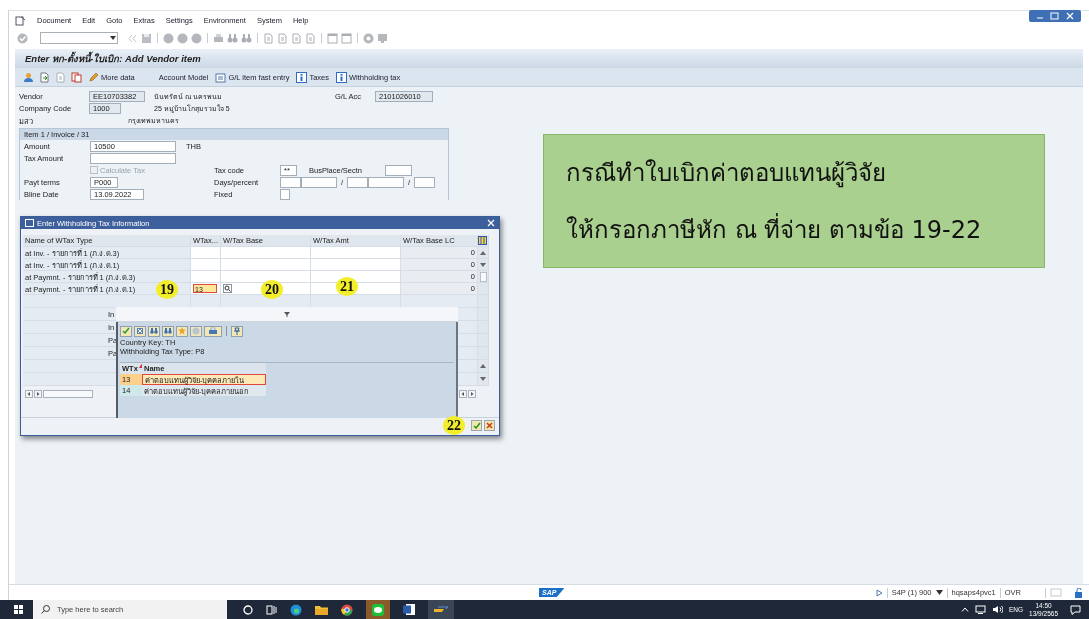 The height and width of the screenshot is (619, 1089). I want to click on star-icon, so click(182, 331).